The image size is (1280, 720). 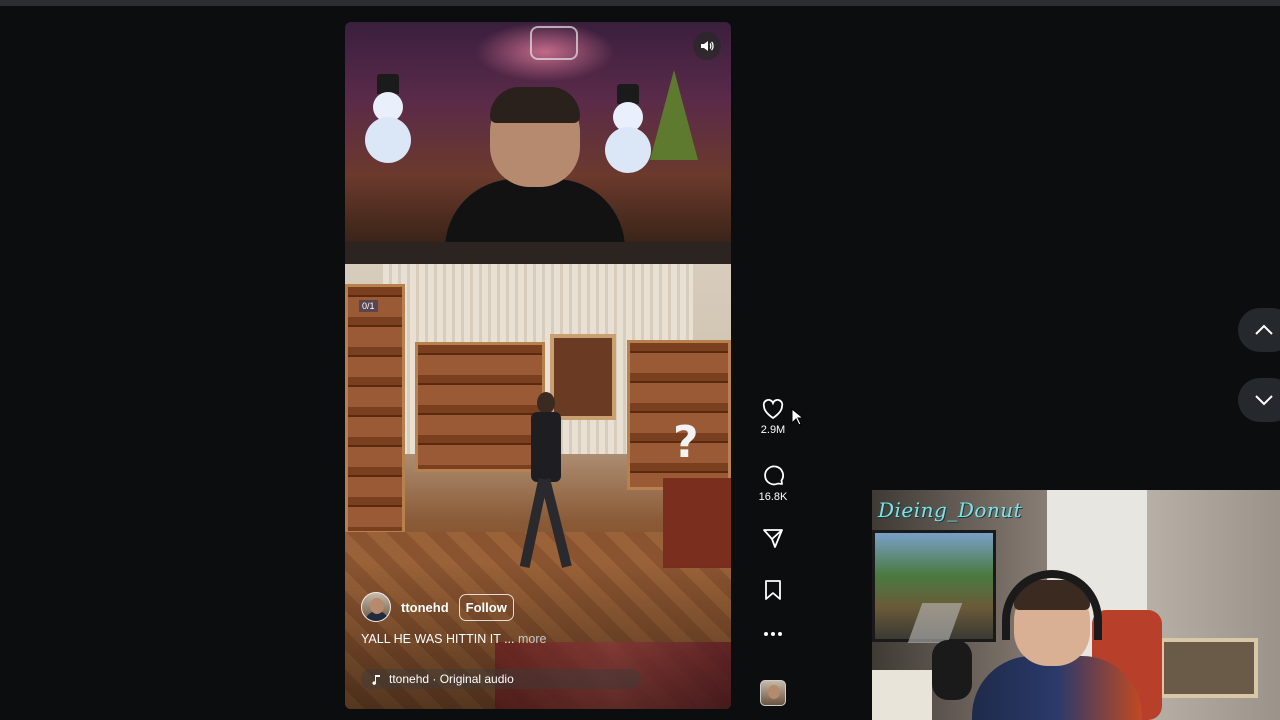 What do you see at coordinates (532, 639) in the screenshot?
I see `caption-more-link: more` at bounding box center [532, 639].